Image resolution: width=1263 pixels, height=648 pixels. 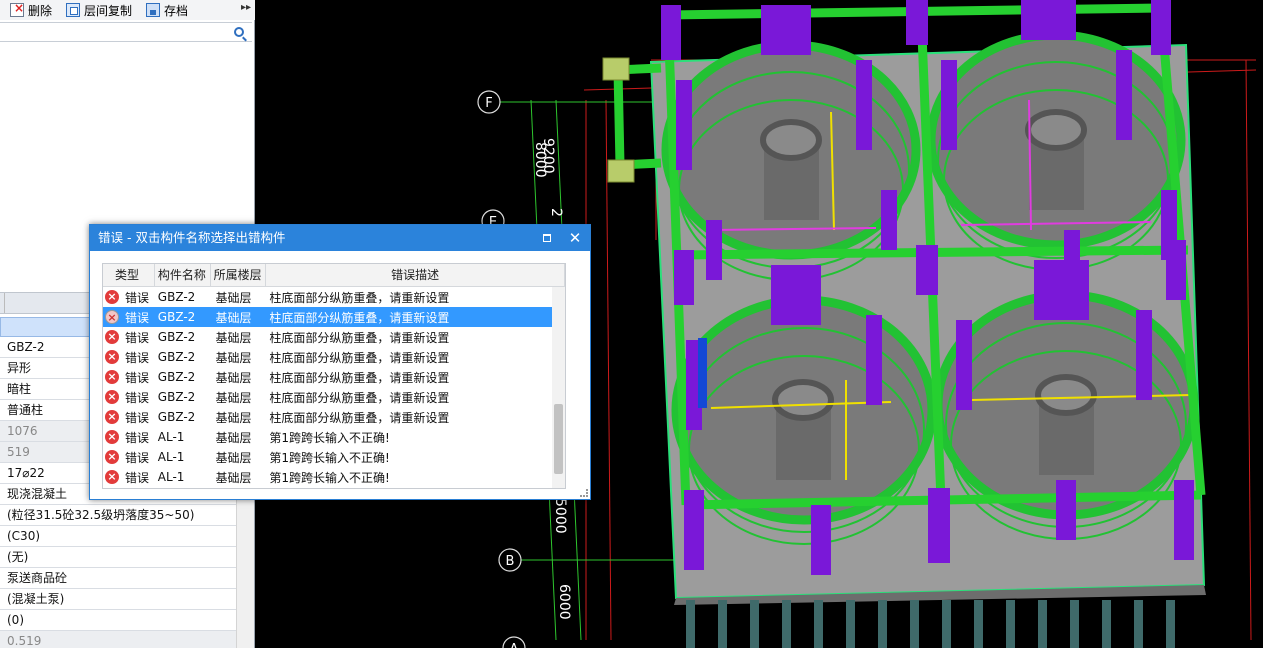 What do you see at coordinates (558, 387) in the screenshot?
I see `error-table-scrollbar` at bounding box center [558, 387].